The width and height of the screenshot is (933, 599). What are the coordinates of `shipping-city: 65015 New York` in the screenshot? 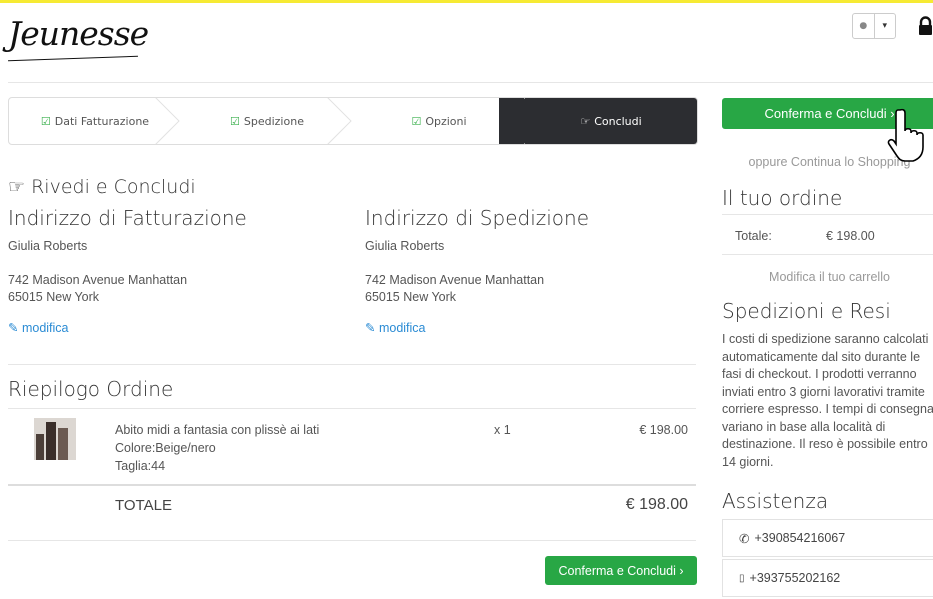 It's located at (411, 297).